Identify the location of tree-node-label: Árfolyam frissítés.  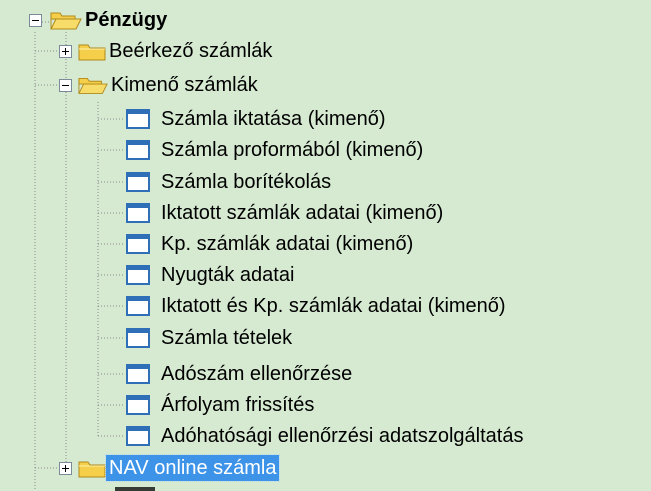
(238, 405).